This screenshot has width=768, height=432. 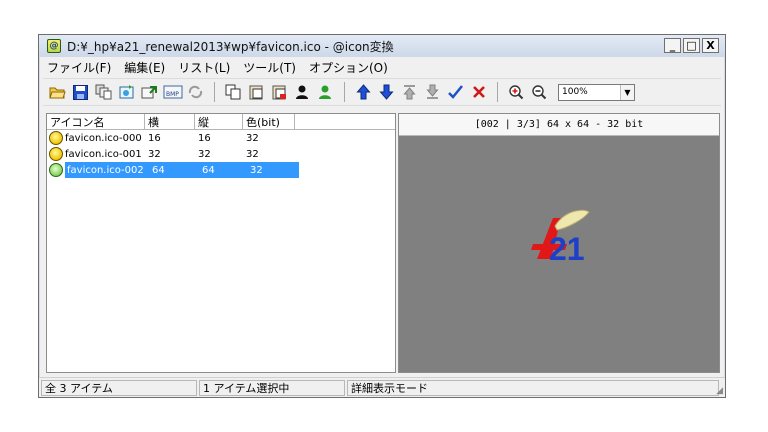 I want to click on zoom-in-icon, so click(x=516, y=92).